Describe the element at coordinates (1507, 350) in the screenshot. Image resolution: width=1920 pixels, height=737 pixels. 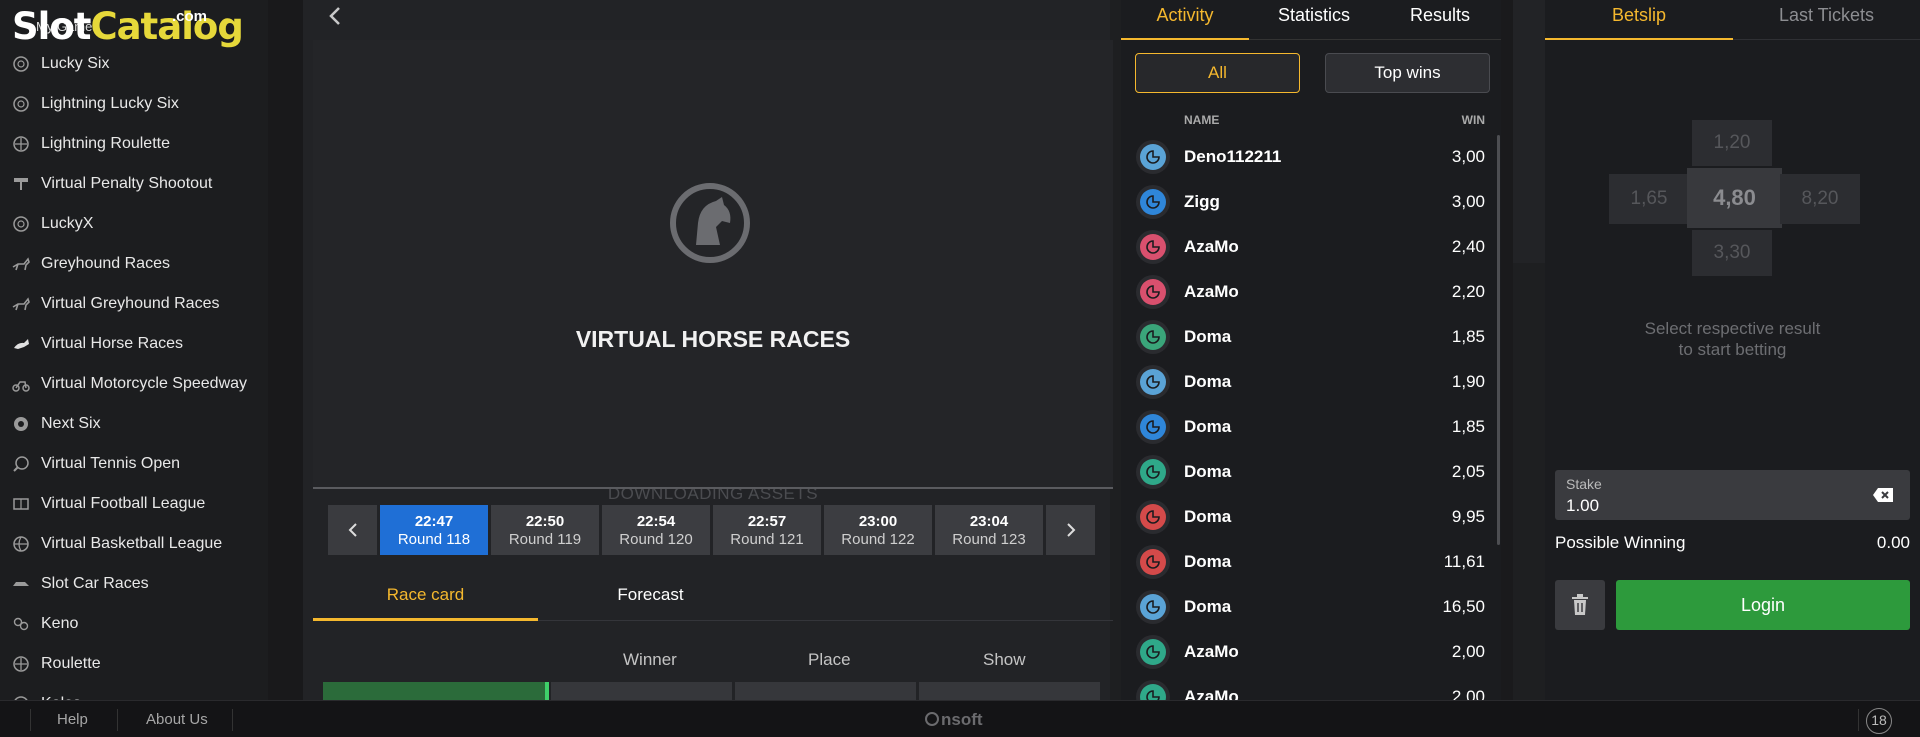
I see `panel-divider` at that location.